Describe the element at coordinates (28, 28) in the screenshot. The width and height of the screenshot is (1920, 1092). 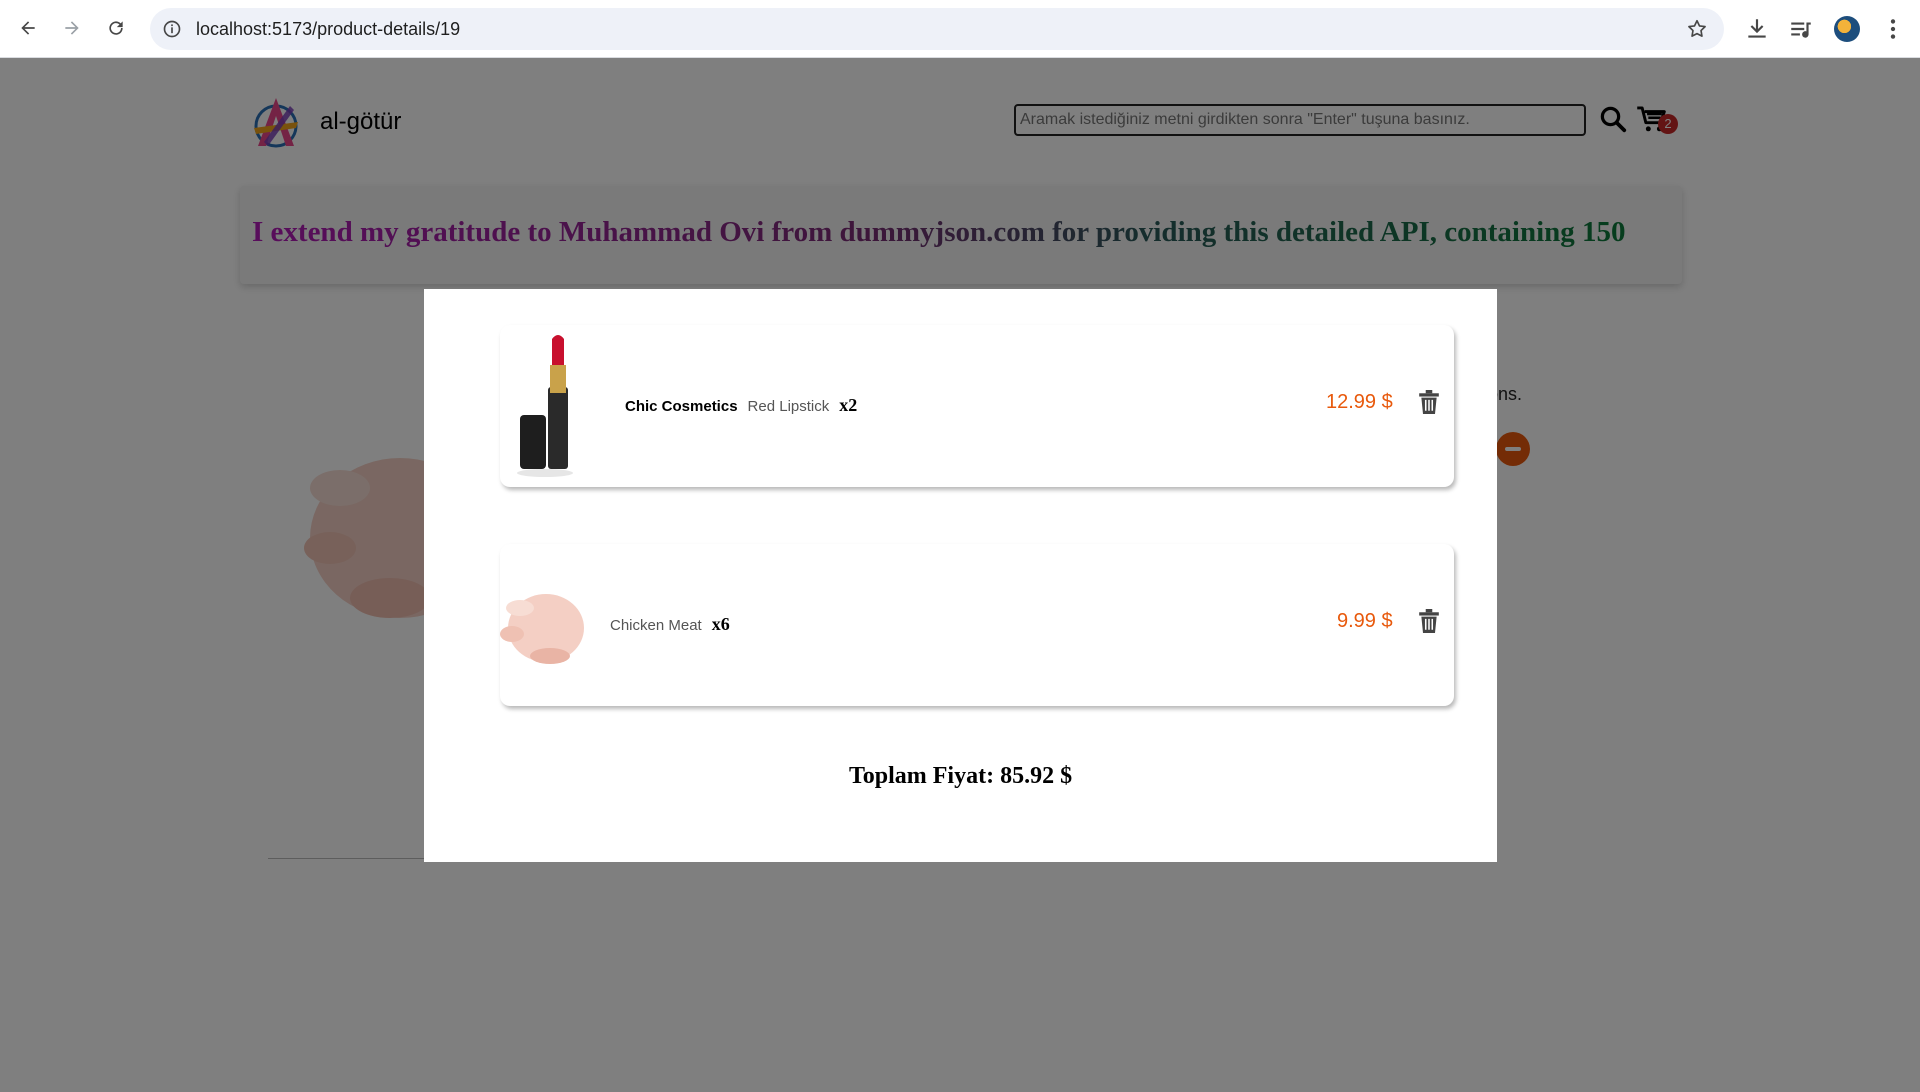
I see `back-icon` at that location.